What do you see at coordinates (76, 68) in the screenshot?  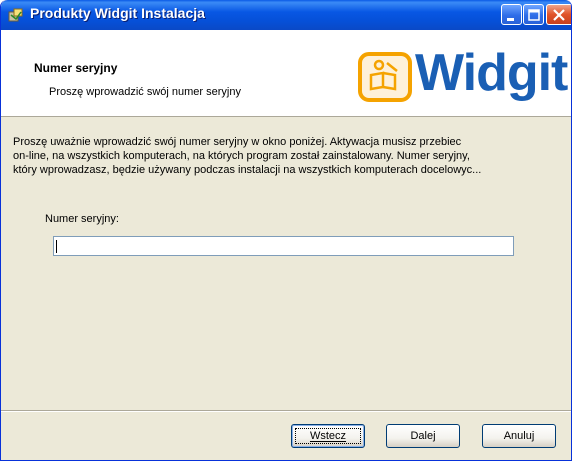 I see `page-title: Numer seryjny` at bounding box center [76, 68].